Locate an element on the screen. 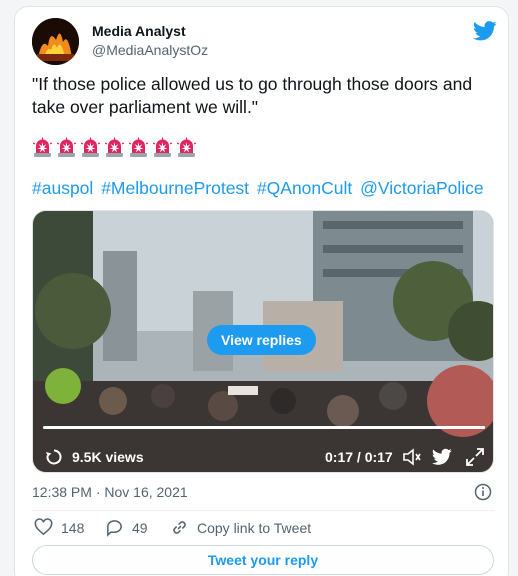 The width and height of the screenshot is (518, 576). tweet-your-reply-button: Tweet your reply is located at coordinates (263, 560).